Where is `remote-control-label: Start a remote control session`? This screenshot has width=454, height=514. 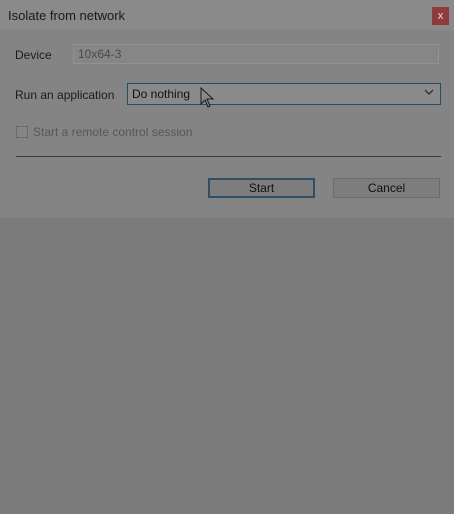 remote-control-label: Start a remote control session is located at coordinates (113, 132).